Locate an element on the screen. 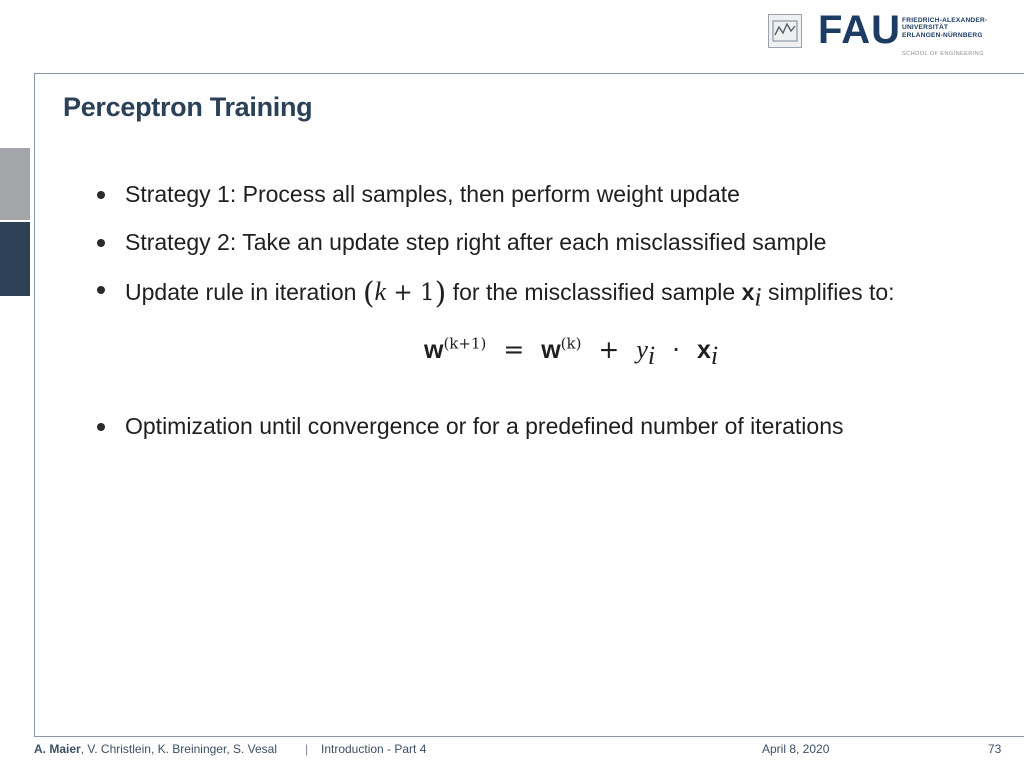 The width and height of the screenshot is (1024, 768). iteration-expression: (k + 1) is located at coordinates (404, 293).